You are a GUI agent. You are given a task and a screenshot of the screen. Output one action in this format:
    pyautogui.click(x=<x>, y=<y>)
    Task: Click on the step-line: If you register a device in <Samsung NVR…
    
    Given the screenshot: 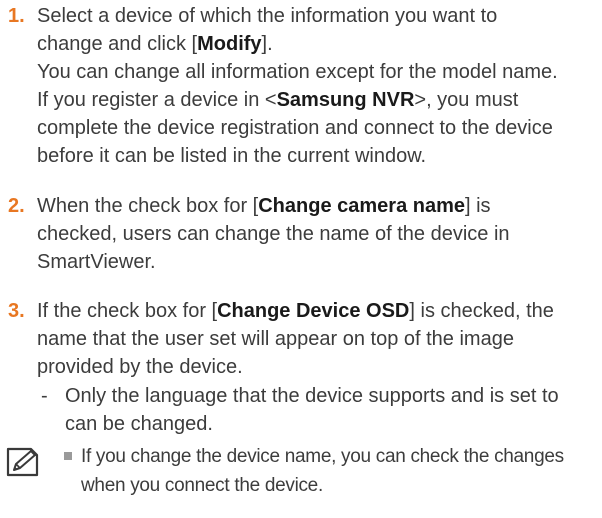 What is the action you would take?
    pyautogui.click(x=317, y=100)
    